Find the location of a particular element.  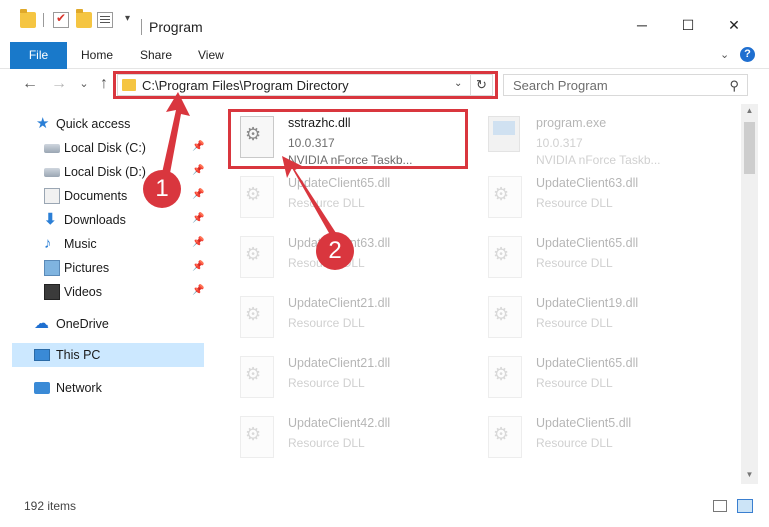

sidebar-item-label: Network is located at coordinates (79, 388).